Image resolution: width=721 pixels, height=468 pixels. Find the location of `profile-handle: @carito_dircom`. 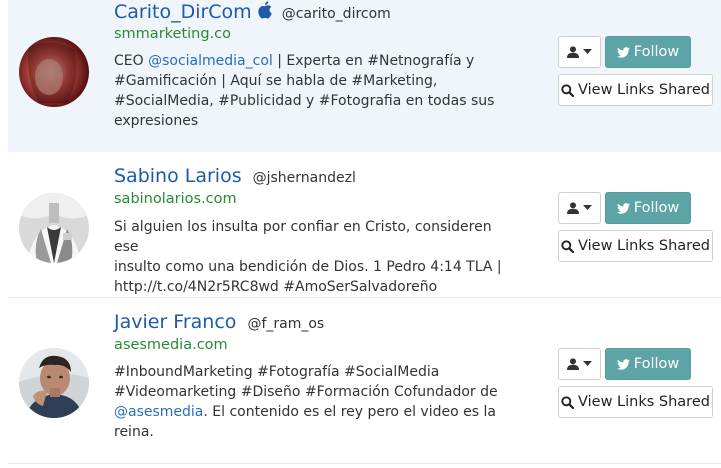

profile-handle: @carito_dircom is located at coordinates (336, 14).